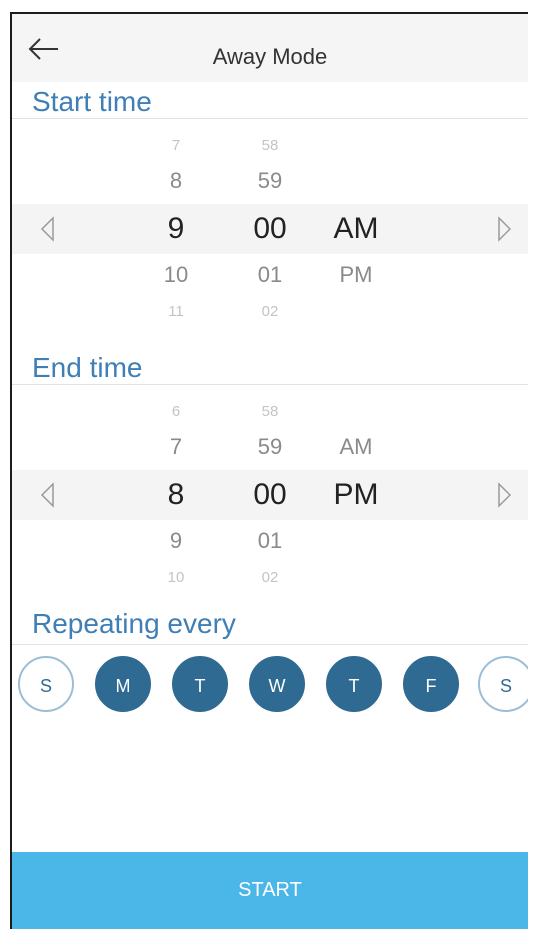  I want to click on page-title: Away Mode, so click(270, 56).